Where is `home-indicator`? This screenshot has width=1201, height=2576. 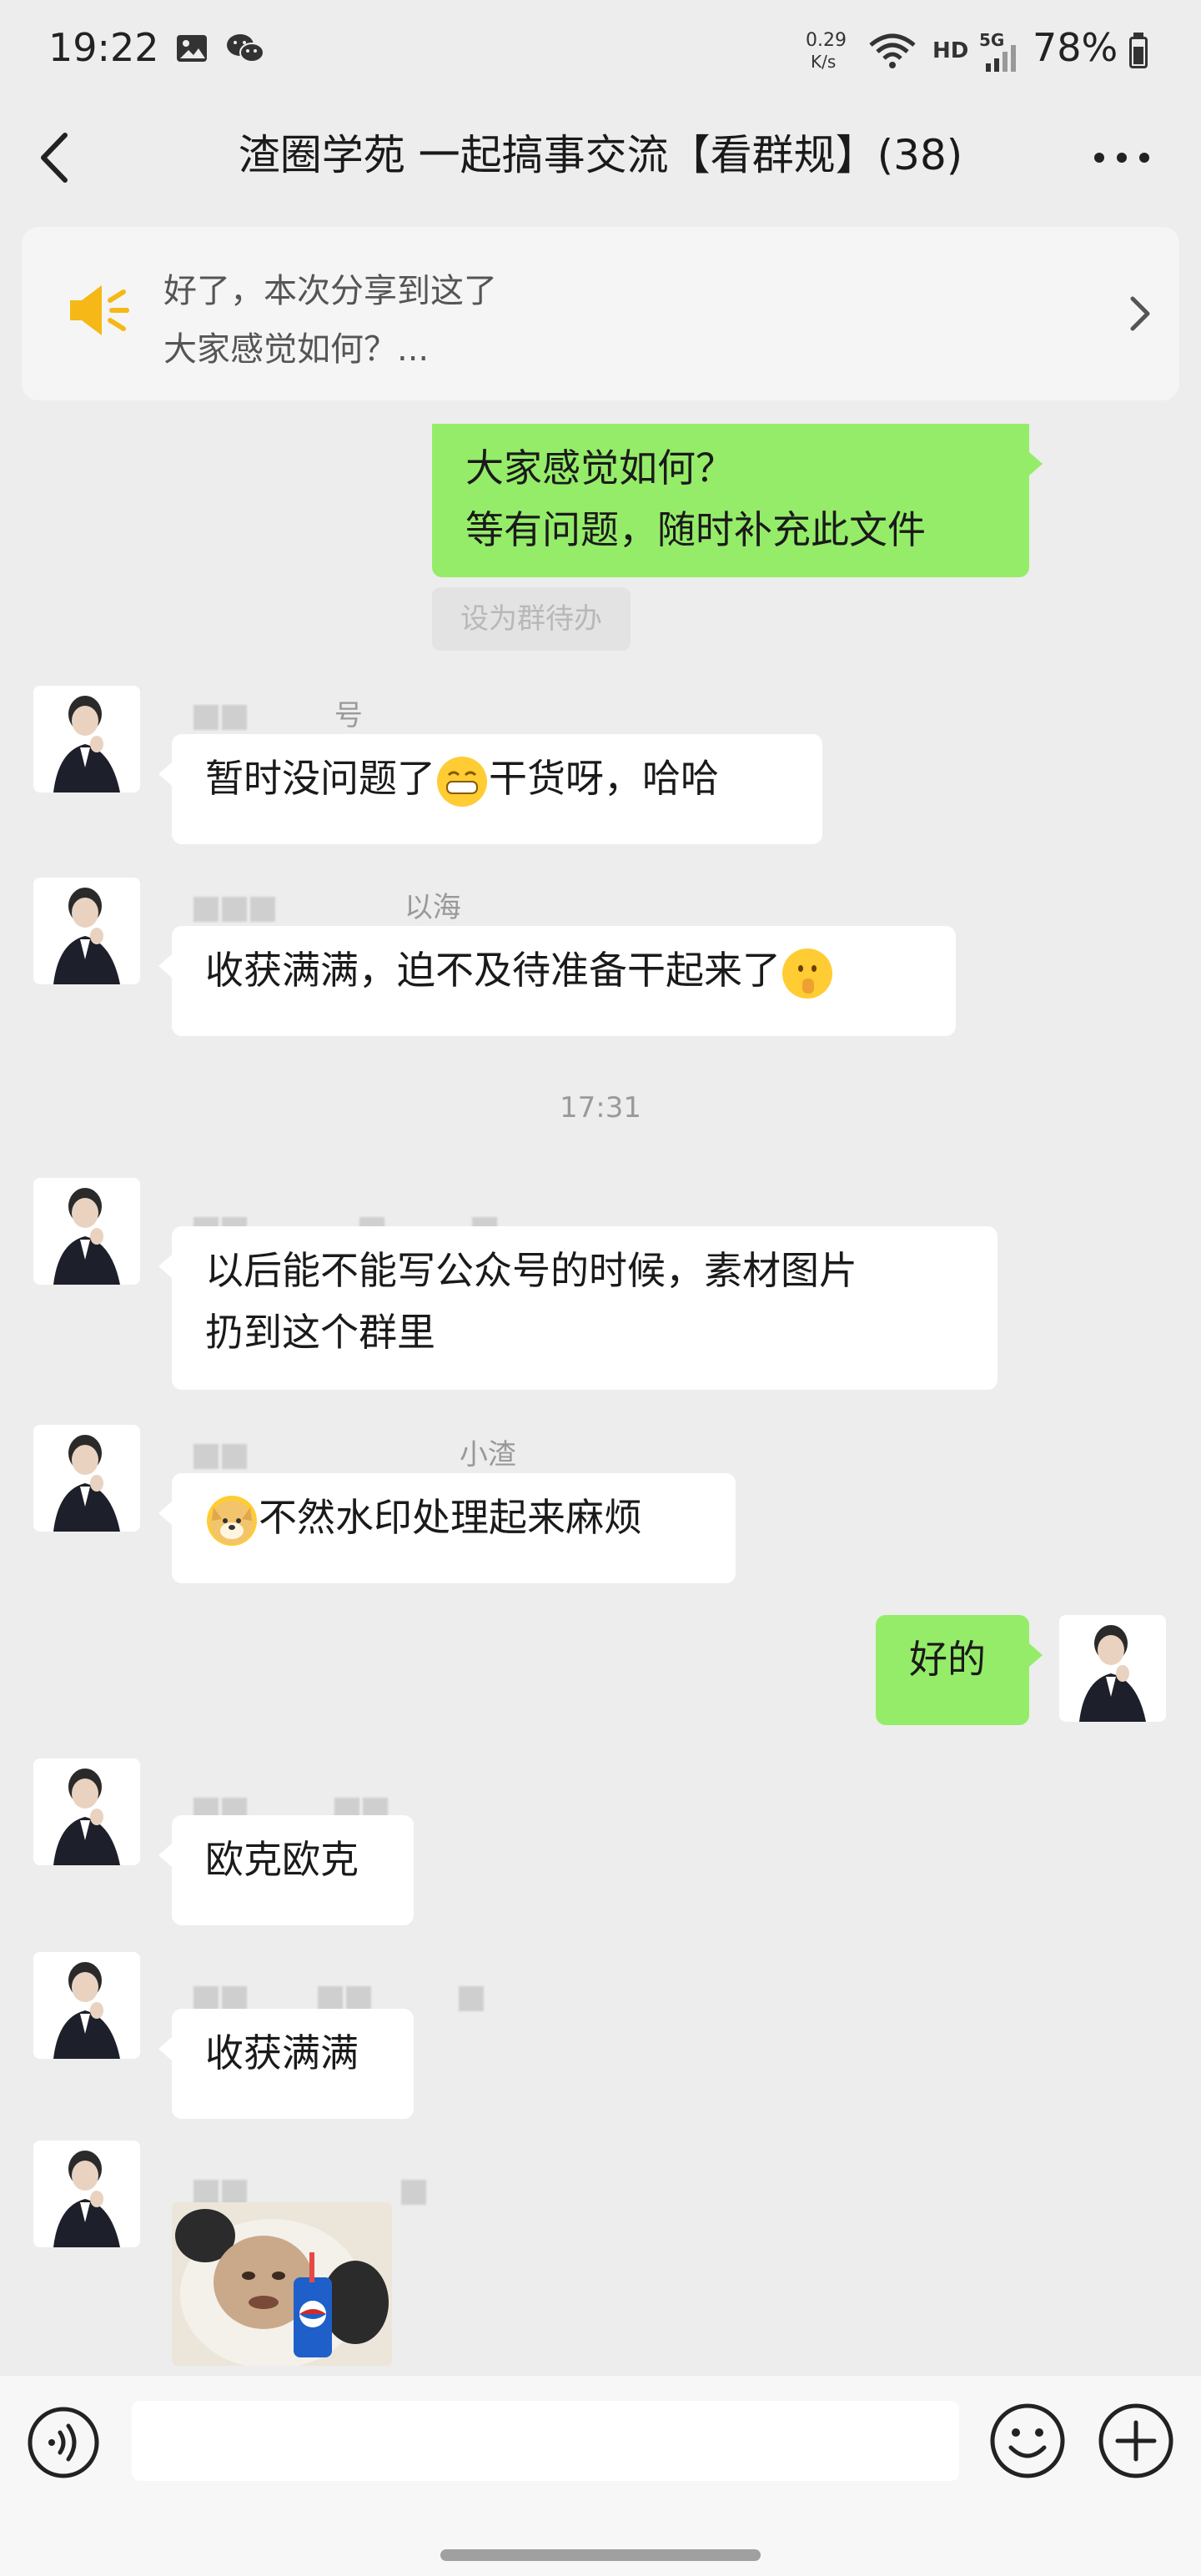
home-indicator is located at coordinates (601, 2555).